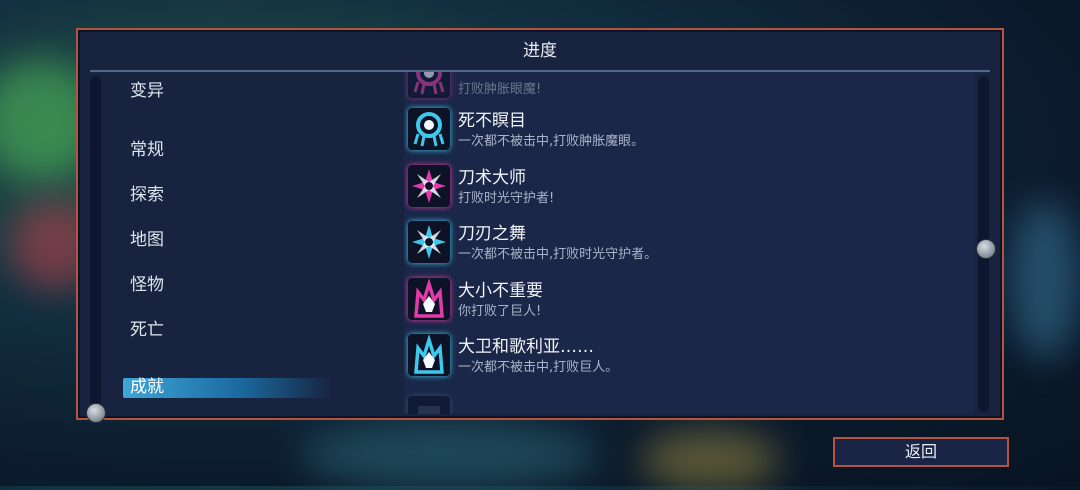 Image resolution: width=1080 pixels, height=490 pixels. What do you see at coordinates (540, 51) in the screenshot?
I see `panel-title: 进度` at bounding box center [540, 51].